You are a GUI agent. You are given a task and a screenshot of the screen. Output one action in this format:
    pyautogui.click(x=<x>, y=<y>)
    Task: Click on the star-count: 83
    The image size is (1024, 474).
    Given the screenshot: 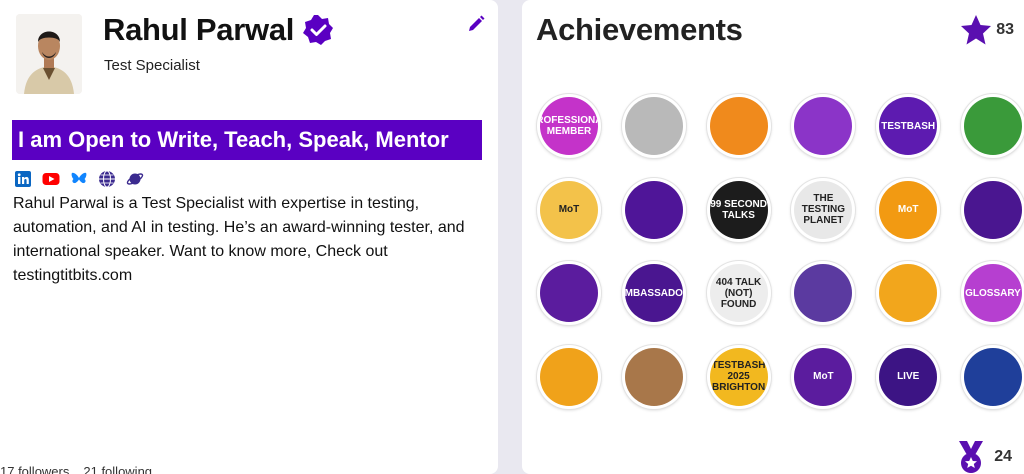 What is the action you would take?
    pyautogui.click(x=986, y=30)
    